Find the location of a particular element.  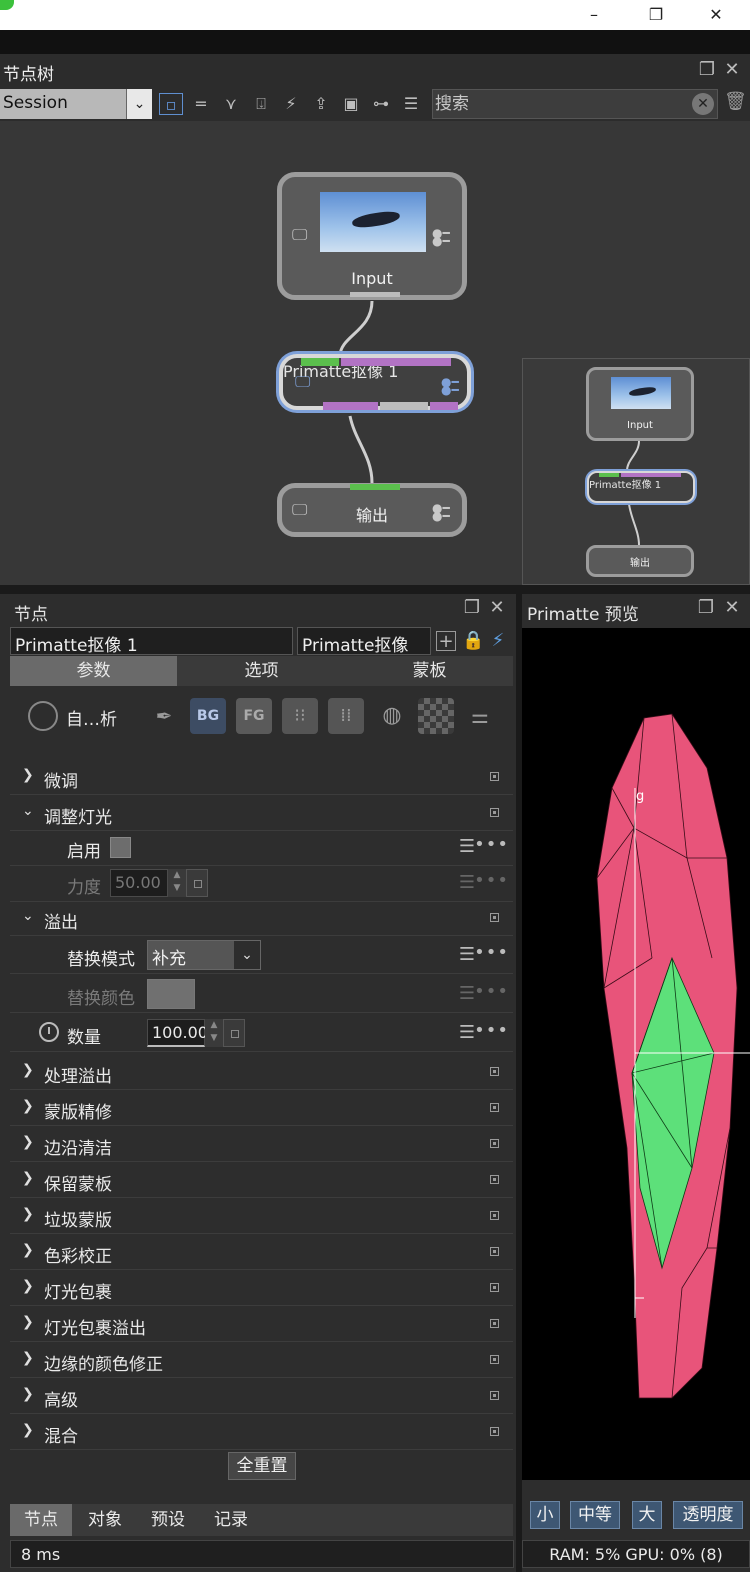

primatte-keyer-node: 🖵 Primatte抠像 1 ●━ ●━ is located at coordinates (375, 382).